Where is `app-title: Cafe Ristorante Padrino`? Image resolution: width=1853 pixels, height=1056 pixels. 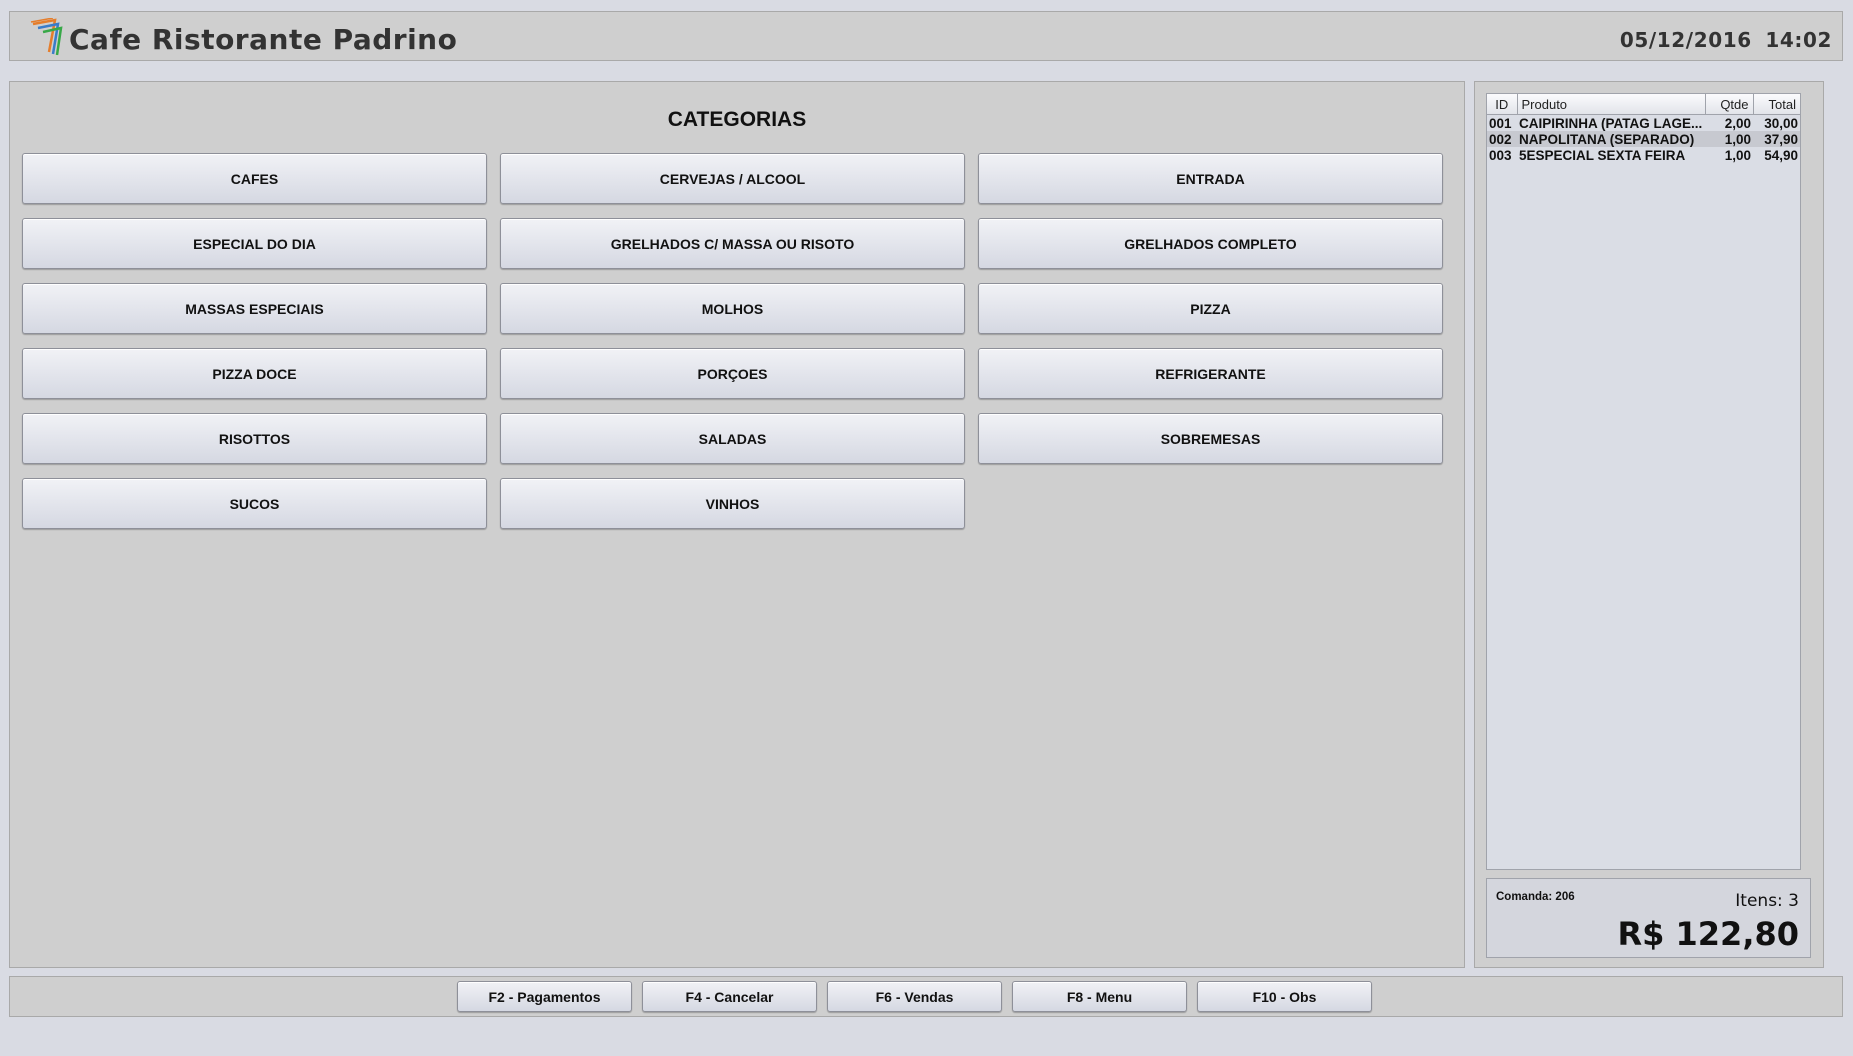 app-title: Cafe Ristorante Padrino is located at coordinates (263, 39).